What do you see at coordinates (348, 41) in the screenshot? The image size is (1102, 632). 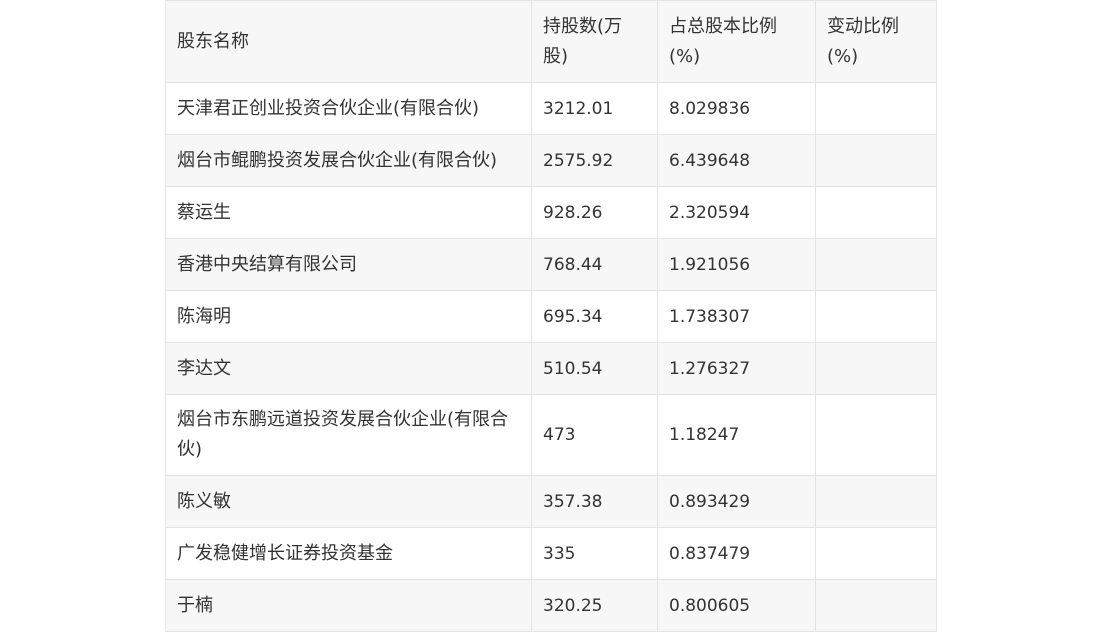 I see `header-shareholder-name: 股东名称` at bounding box center [348, 41].